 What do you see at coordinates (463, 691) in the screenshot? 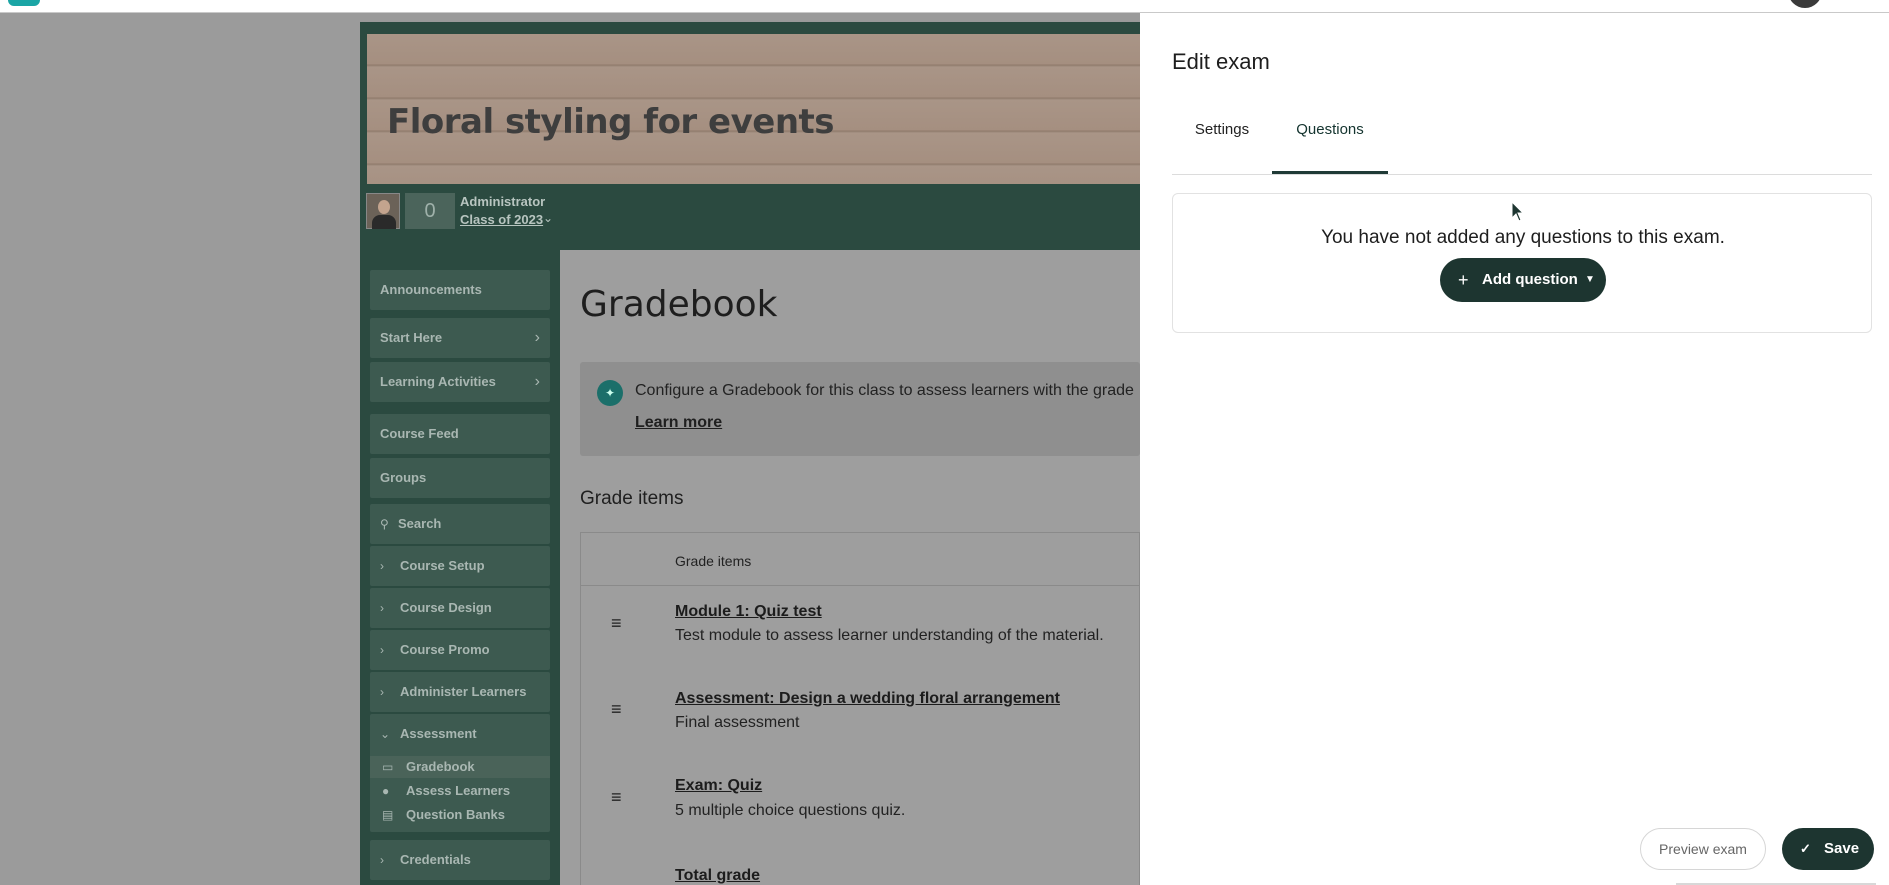
I see `sidebar-item-label: Administer Learners` at bounding box center [463, 691].